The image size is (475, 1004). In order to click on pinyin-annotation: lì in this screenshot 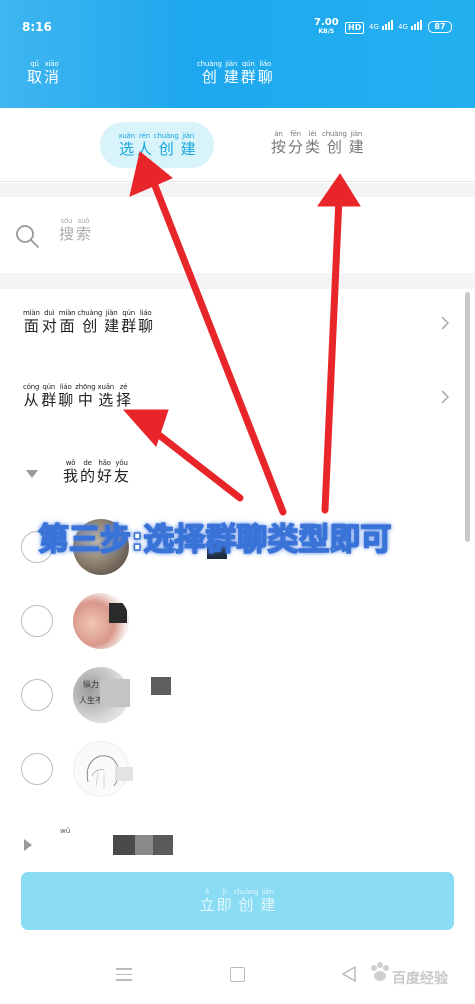, I will do `click(207, 892)`.